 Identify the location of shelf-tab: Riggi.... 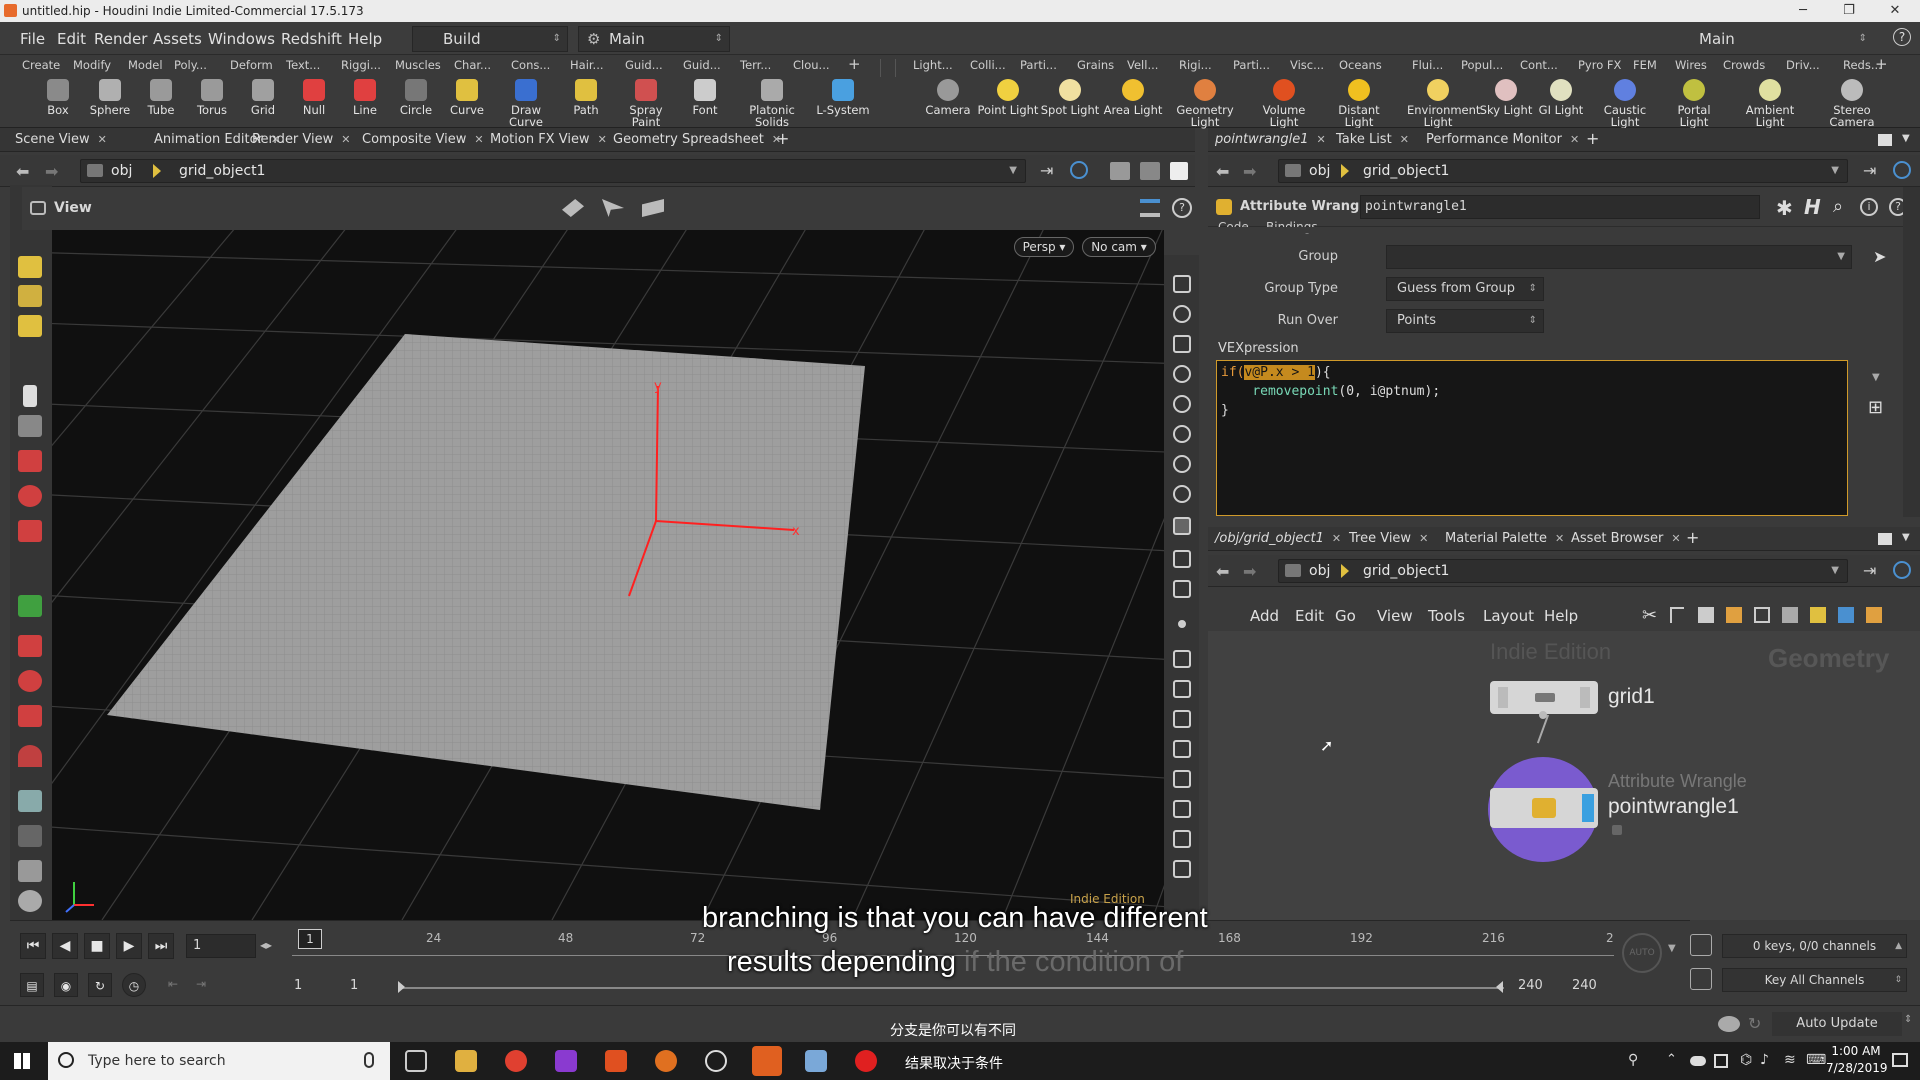
(361, 65).